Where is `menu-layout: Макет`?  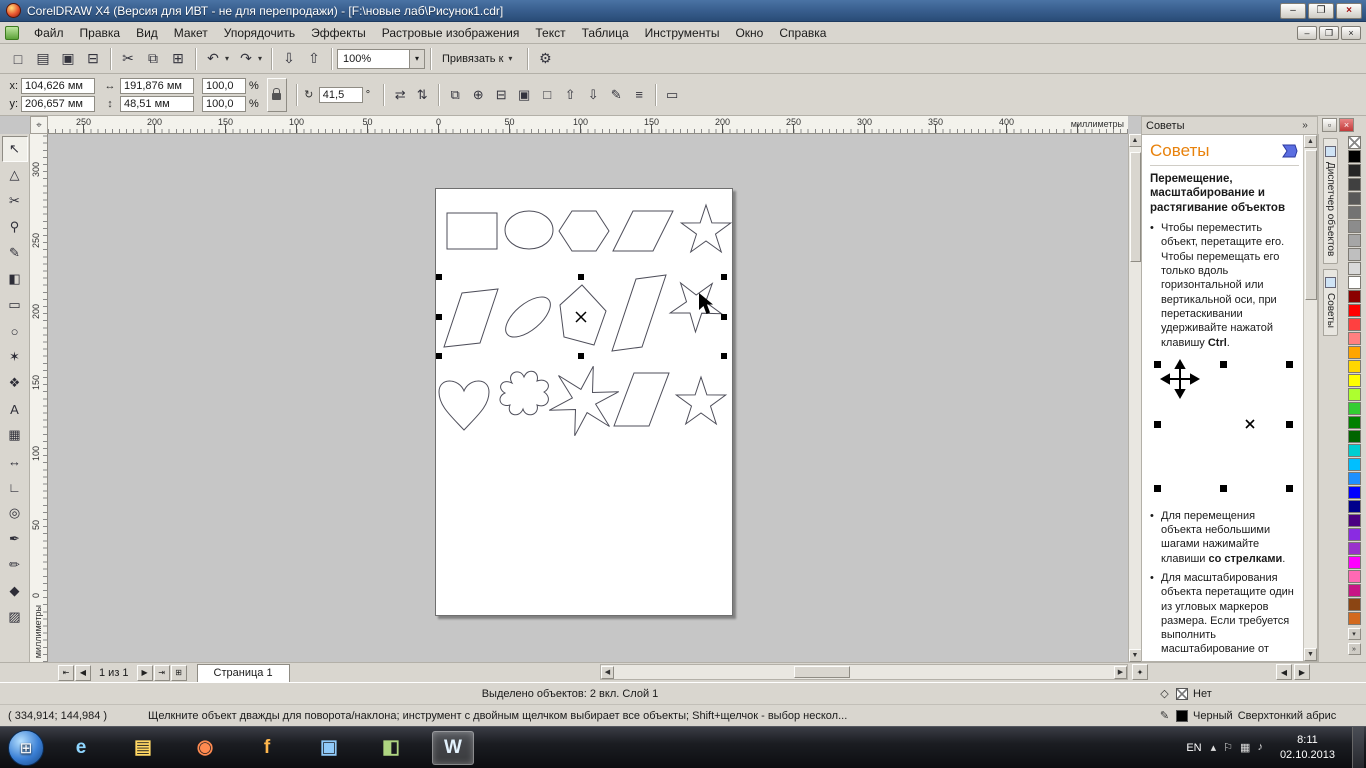
menu-layout: Макет is located at coordinates (191, 33).